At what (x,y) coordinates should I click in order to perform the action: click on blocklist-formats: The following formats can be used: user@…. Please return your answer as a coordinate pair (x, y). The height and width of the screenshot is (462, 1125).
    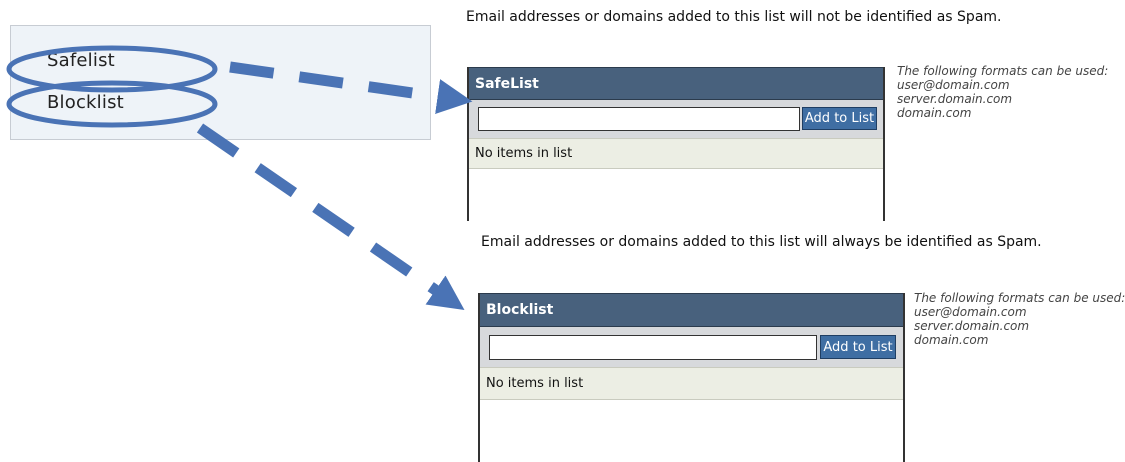
    Looking at the image, I should click on (1019, 319).